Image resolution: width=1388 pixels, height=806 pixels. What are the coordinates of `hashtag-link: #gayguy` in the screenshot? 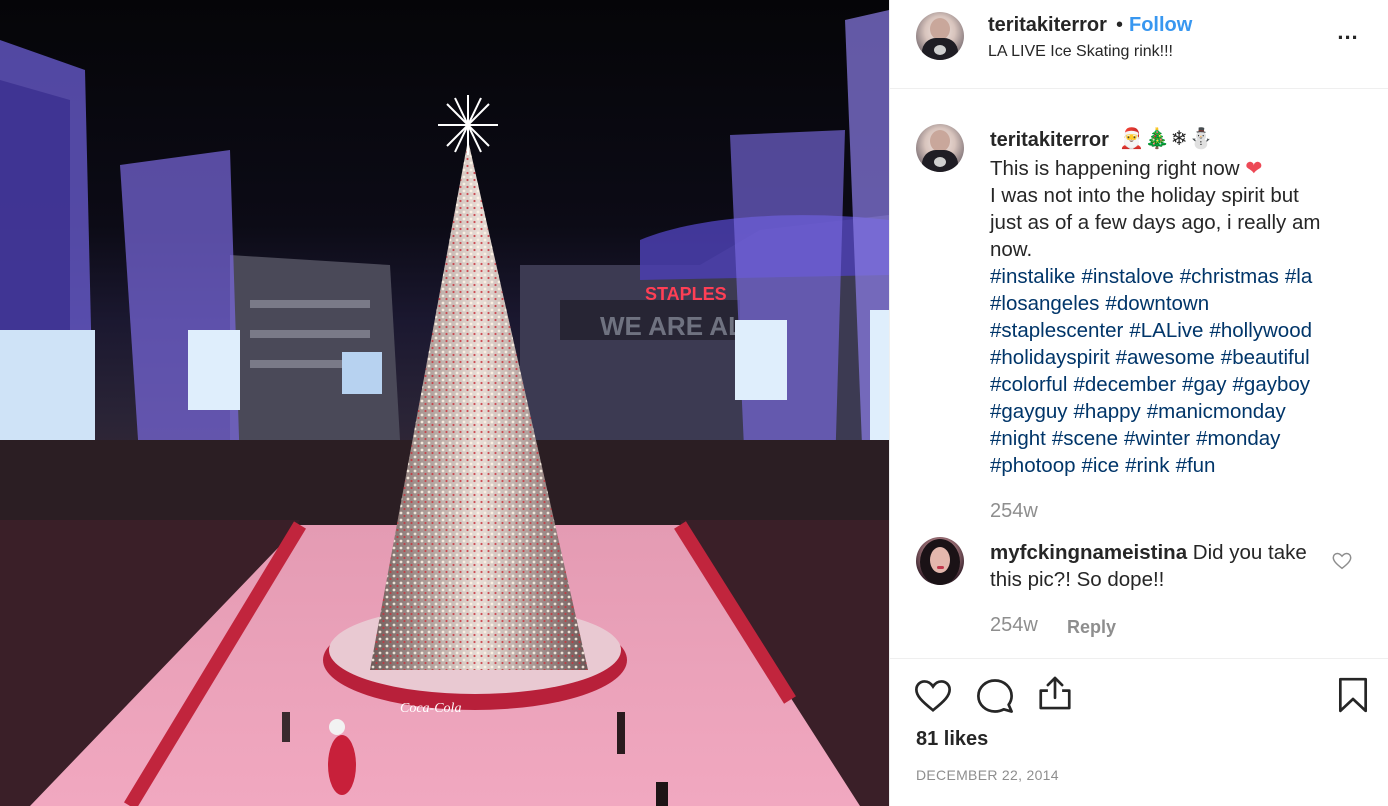 It's located at (1029, 411).